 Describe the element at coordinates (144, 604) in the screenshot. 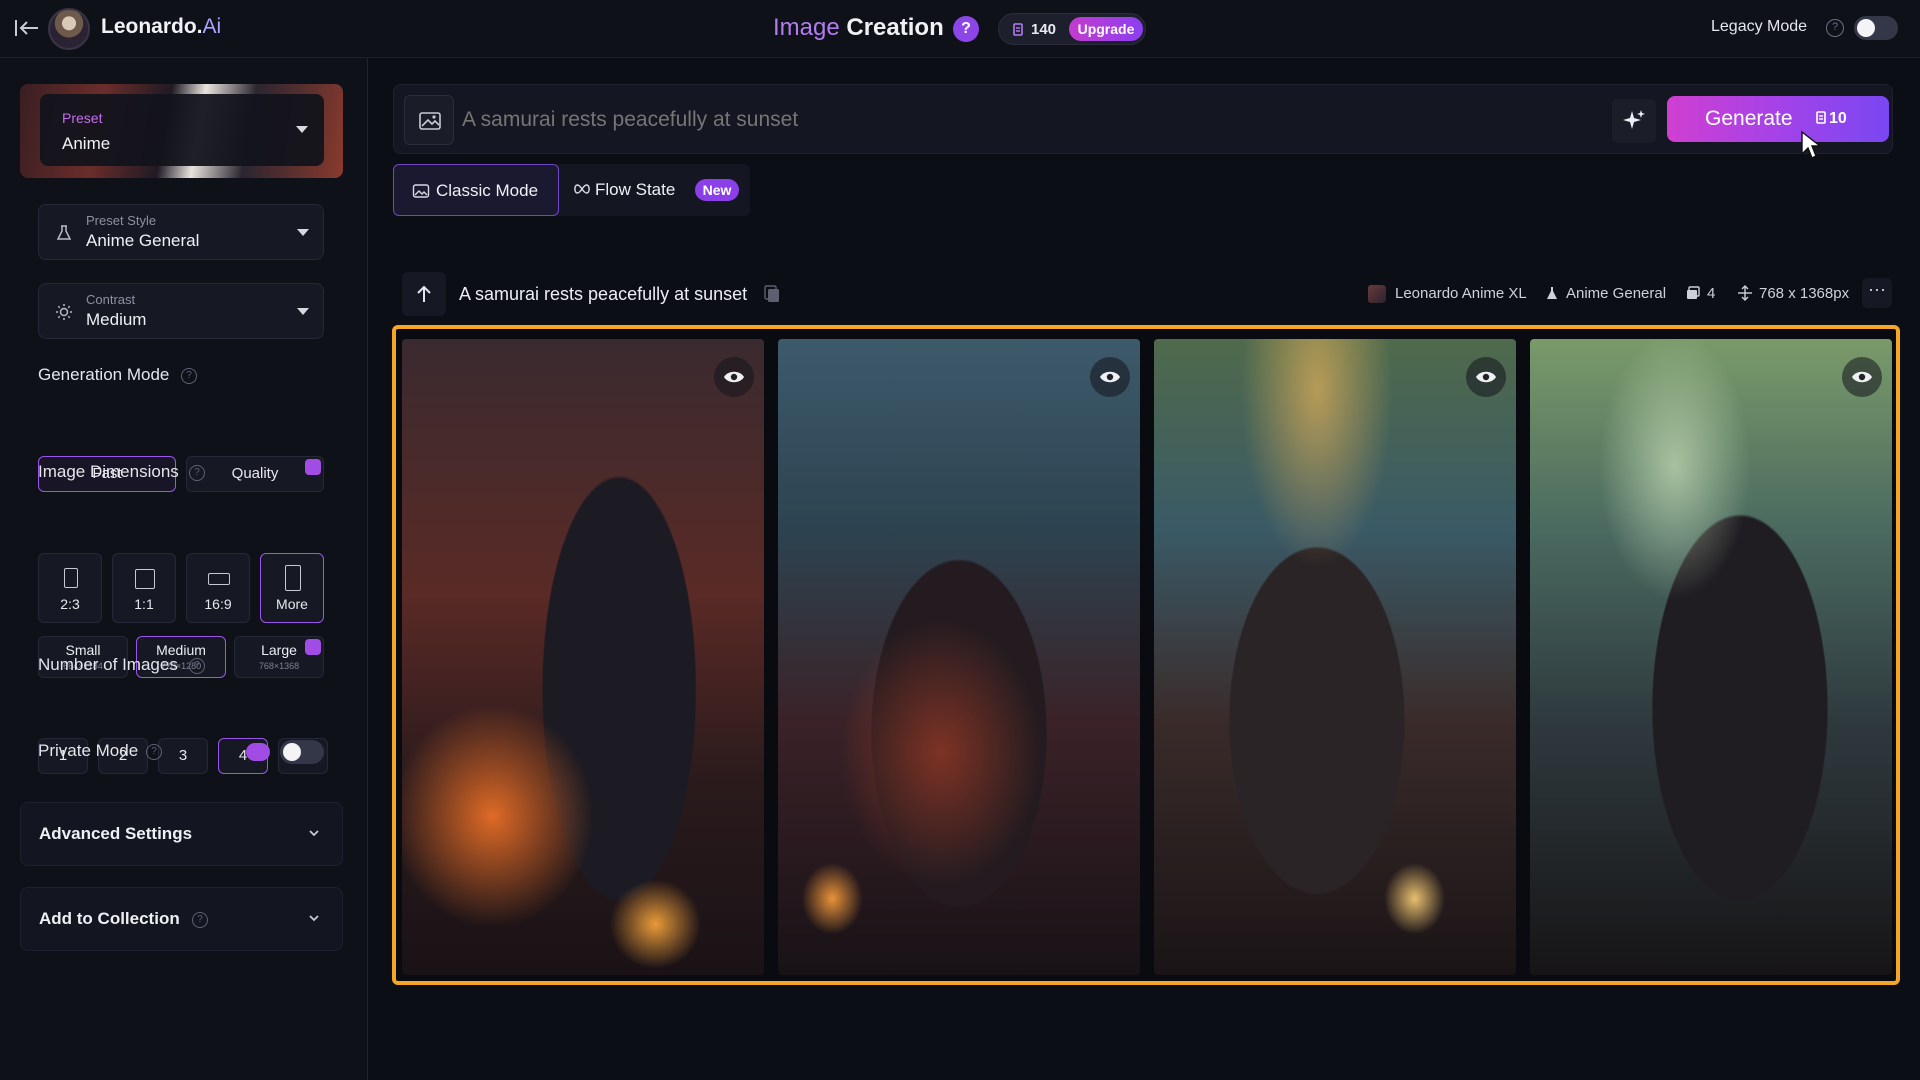

I see `ratio-label: 1:1` at that location.